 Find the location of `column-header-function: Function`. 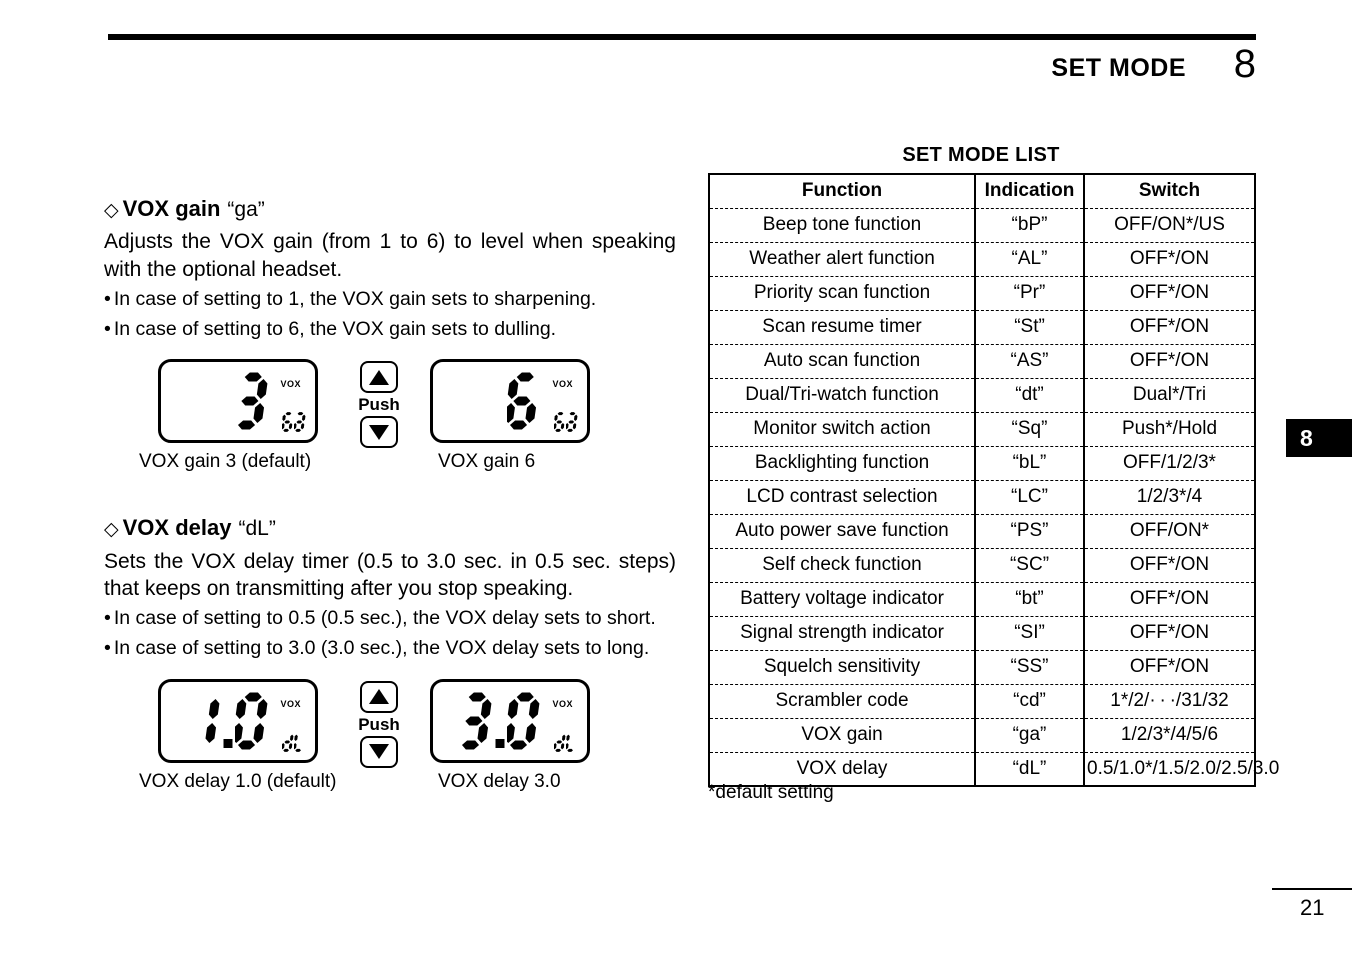

column-header-function: Function is located at coordinates (842, 191).